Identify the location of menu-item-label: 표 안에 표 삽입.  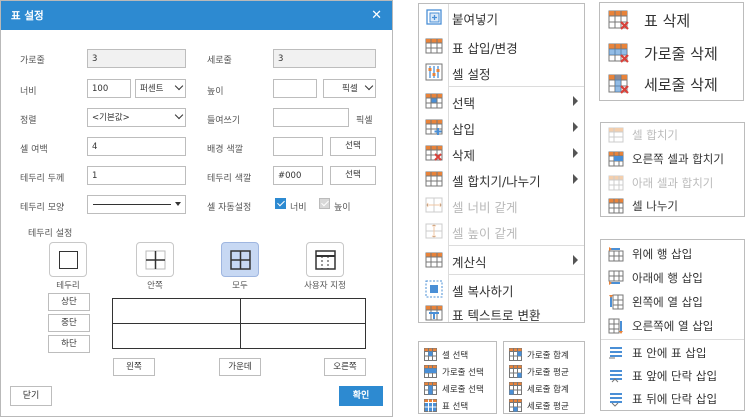
(669, 353).